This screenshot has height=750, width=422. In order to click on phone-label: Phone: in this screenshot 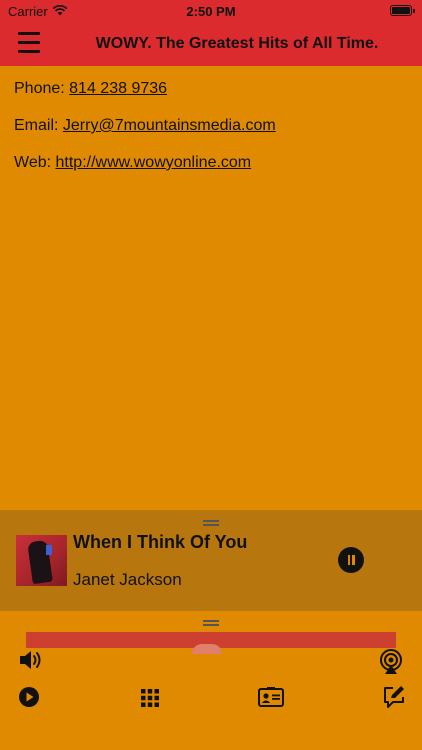, I will do `click(42, 88)`.